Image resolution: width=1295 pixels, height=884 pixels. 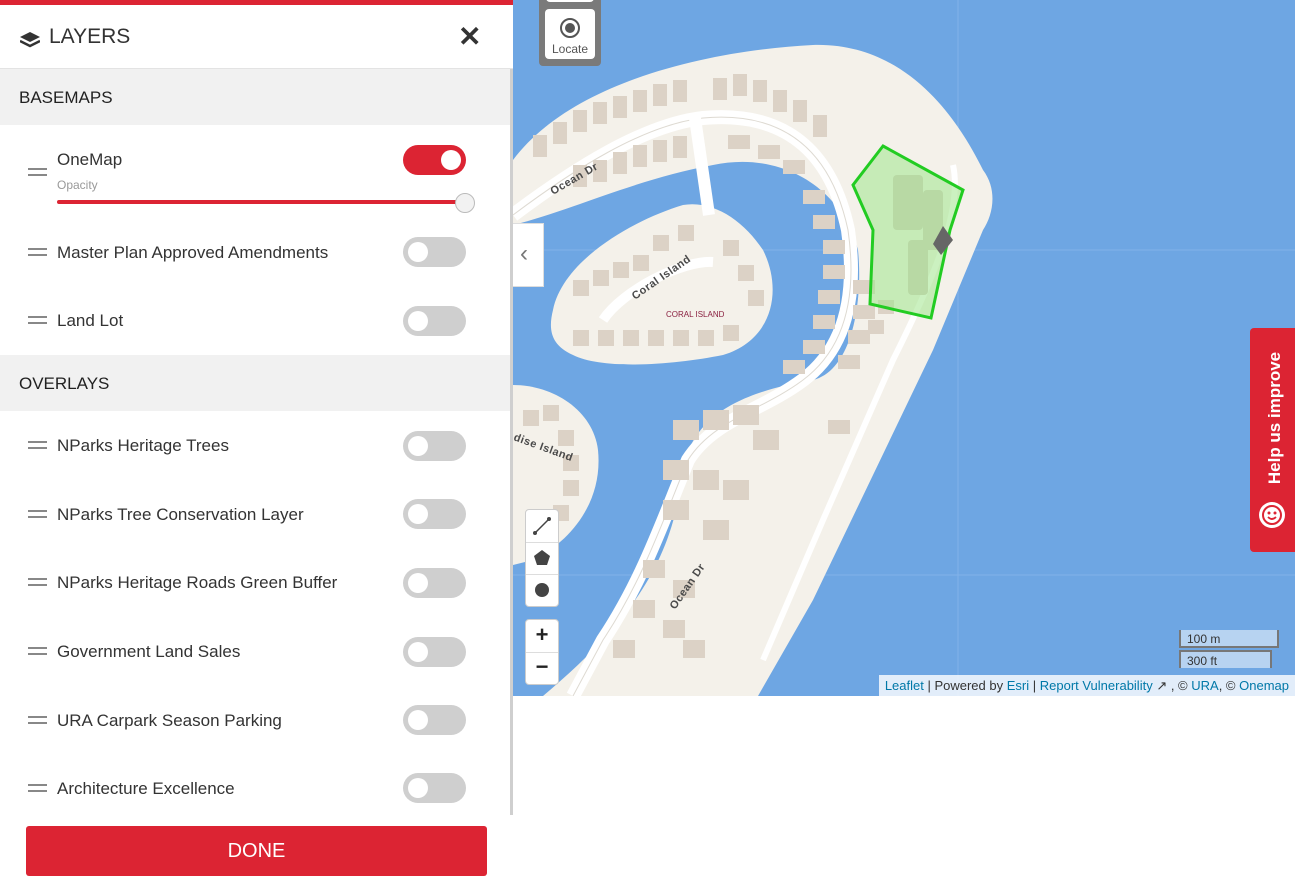 What do you see at coordinates (524, 253) in the screenshot?
I see `chevron-left-icon: ‹` at bounding box center [524, 253].